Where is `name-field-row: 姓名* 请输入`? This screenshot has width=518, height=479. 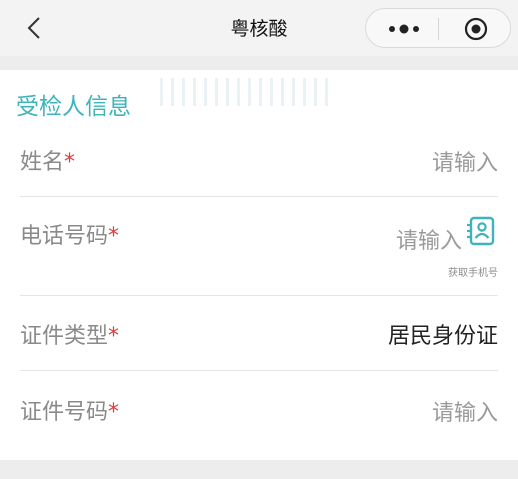
name-field-row: 姓名* 请输入 is located at coordinates (259, 163).